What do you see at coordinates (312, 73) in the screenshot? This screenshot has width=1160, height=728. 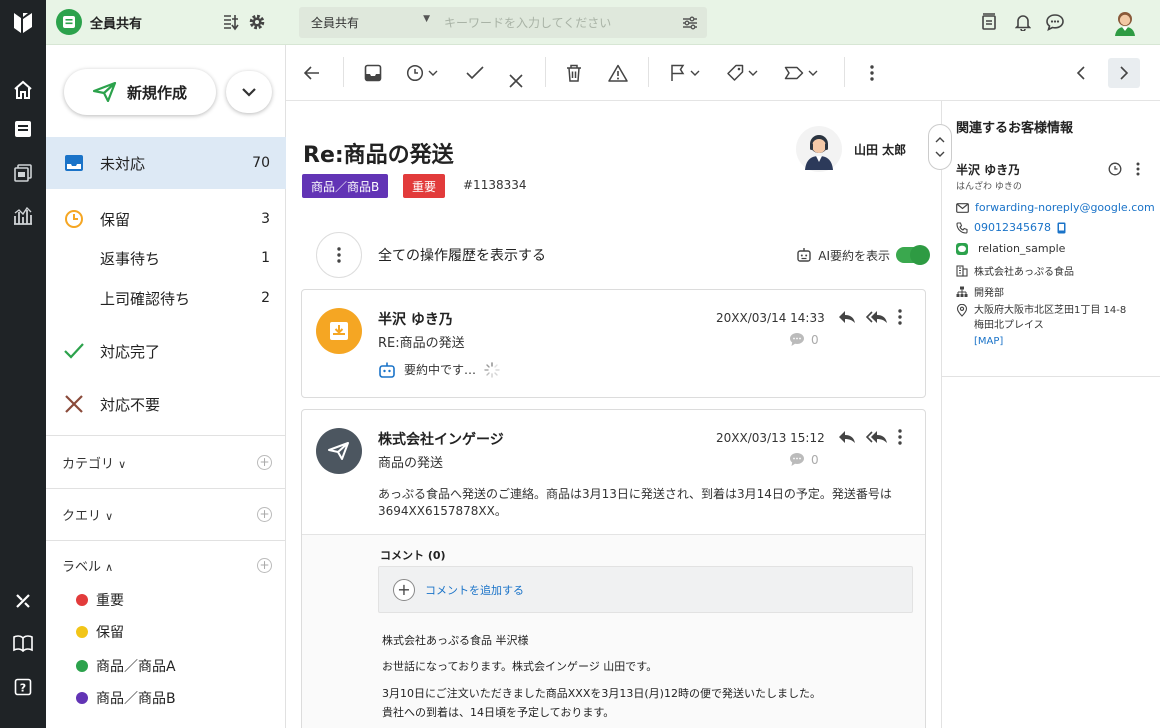 I see `back-arrow-icon` at bounding box center [312, 73].